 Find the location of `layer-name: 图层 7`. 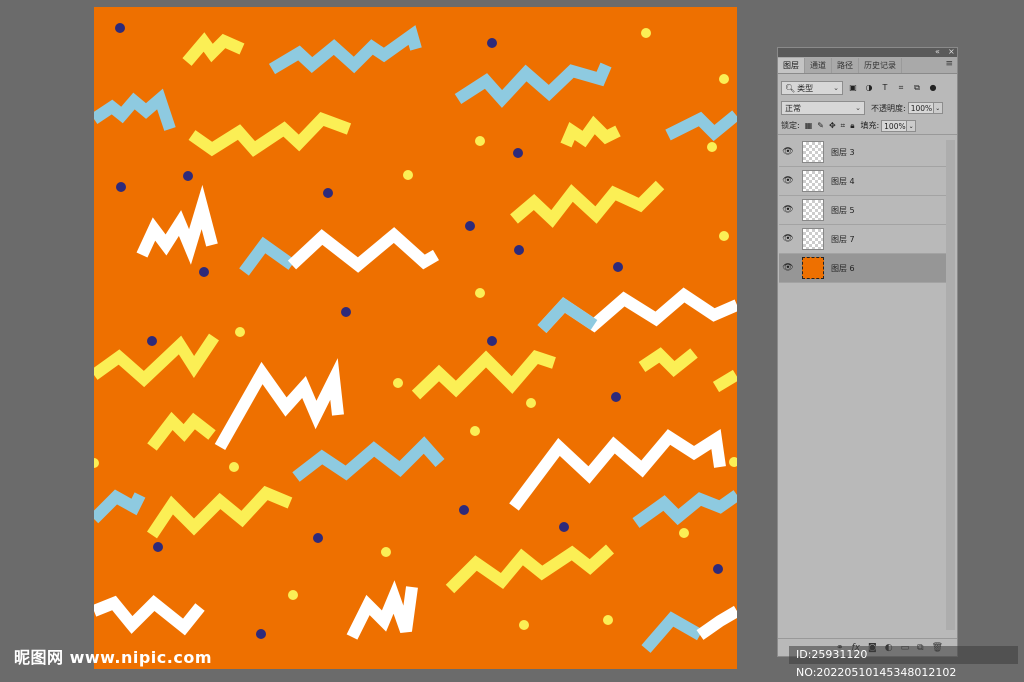

layer-name: 图层 7 is located at coordinates (843, 239).